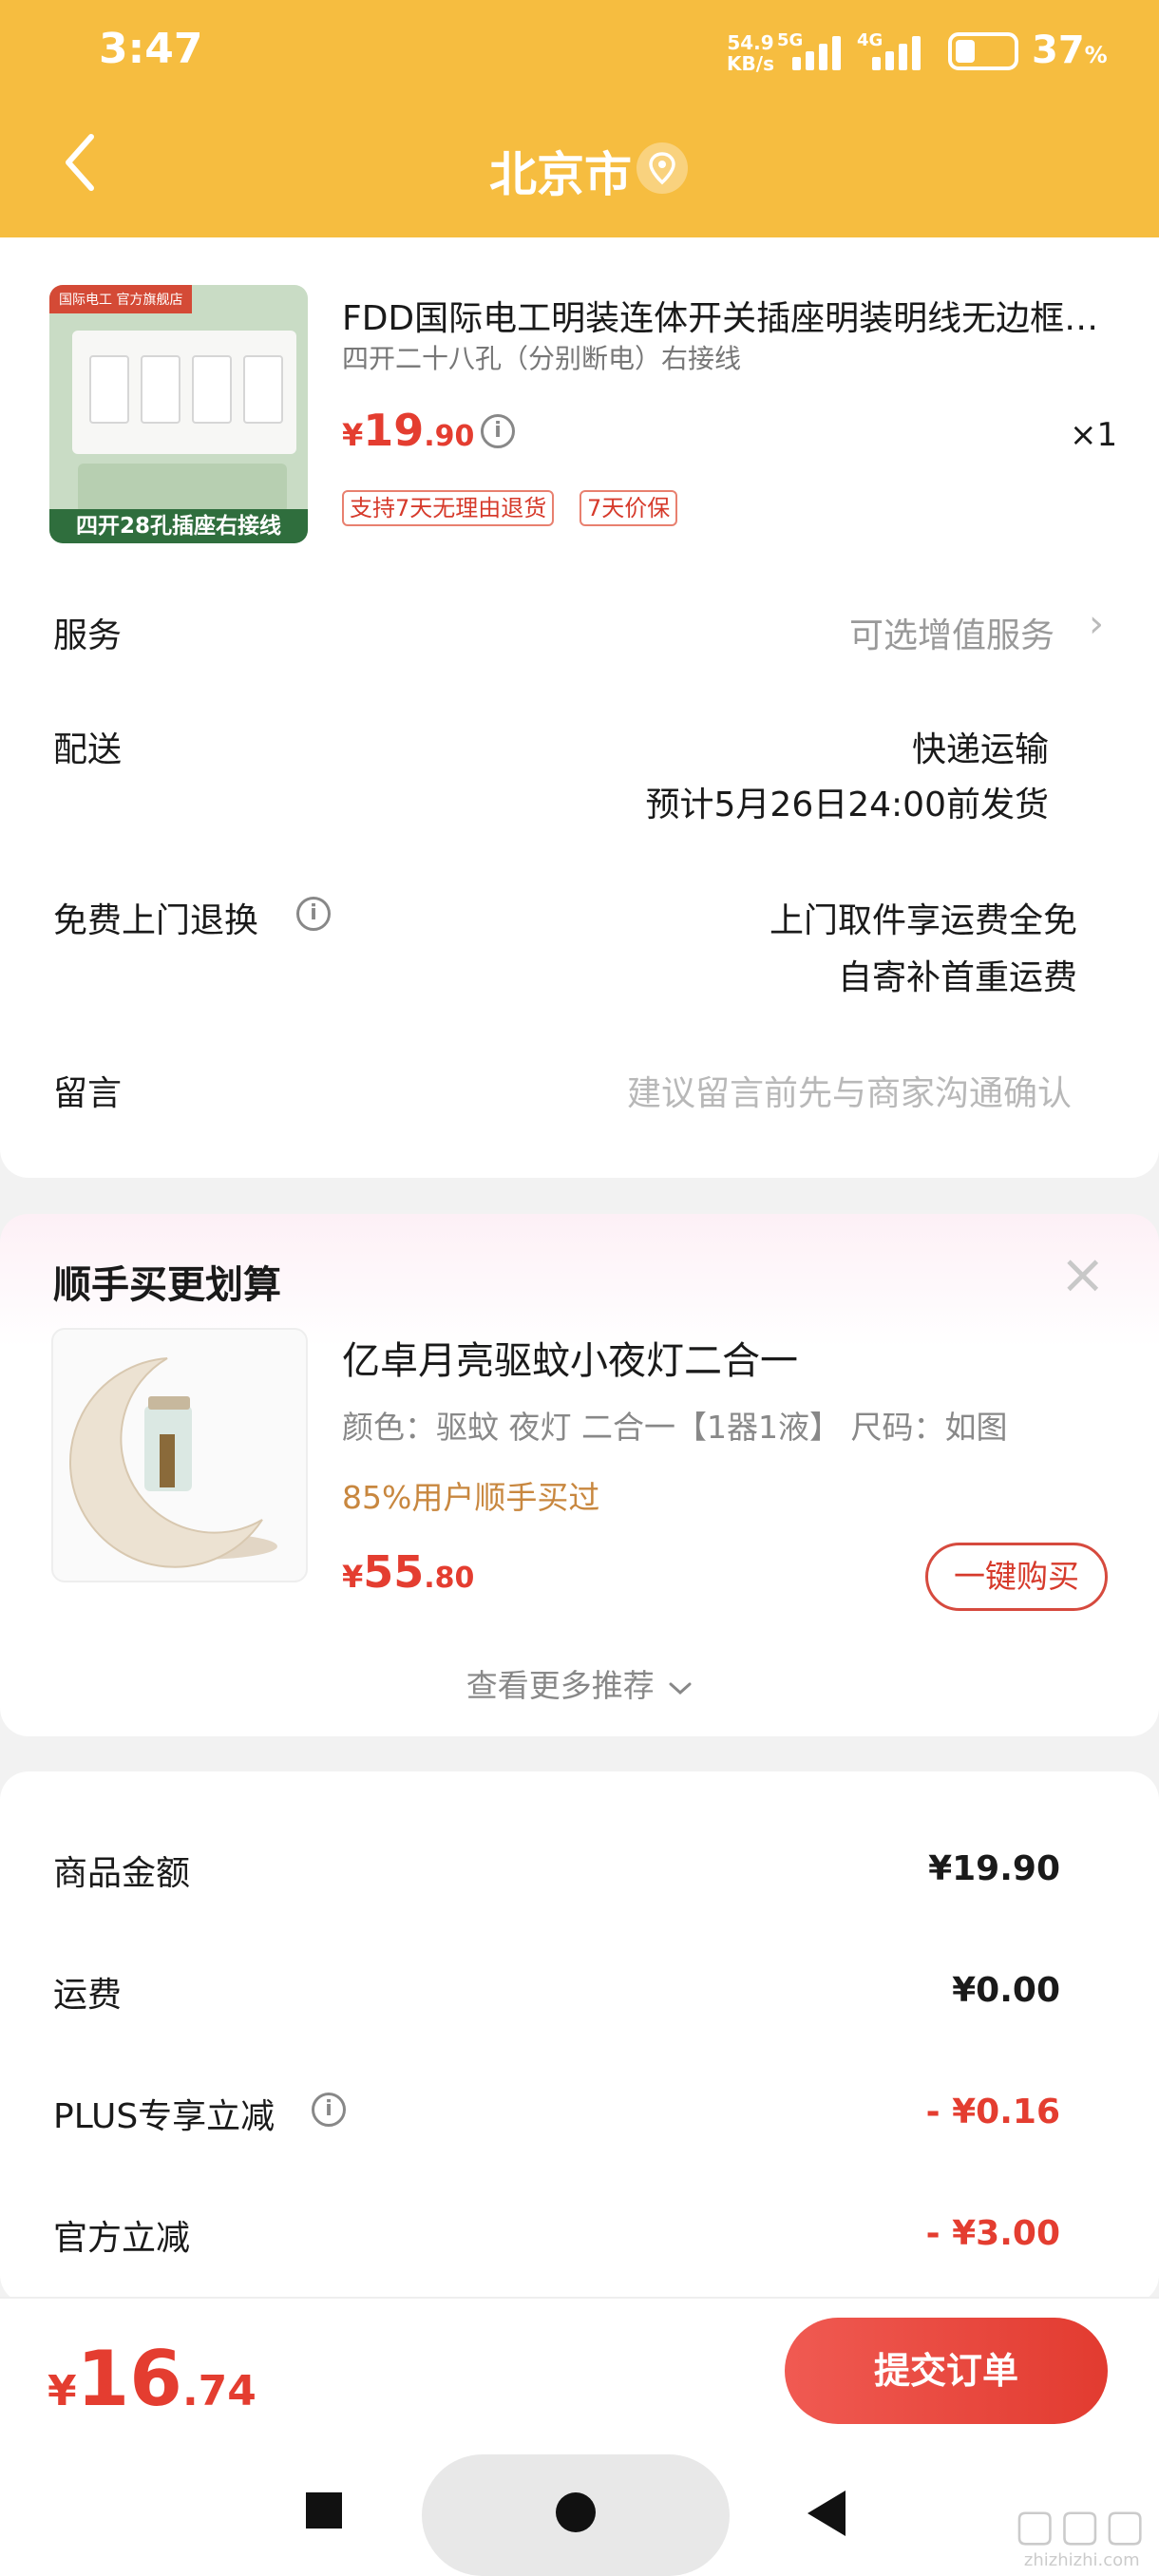 Image resolution: width=1159 pixels, height=2576 pixels. Describe the element at coordinates (570, 1357) in the screenshot. I see `recommend-product-name: 亿卓月亮驱蚊小夜灯二合一` at that location.